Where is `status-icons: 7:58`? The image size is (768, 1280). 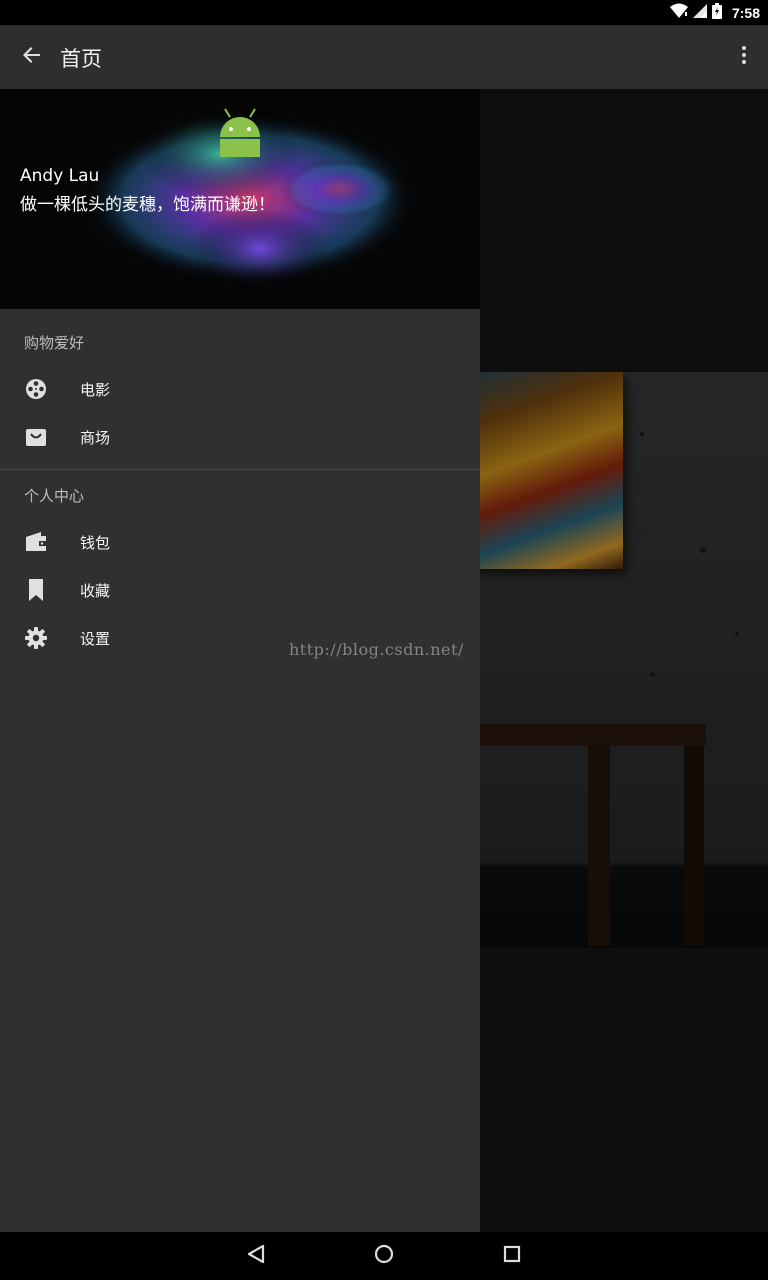
status-icons: 7:58 is located at coordinates (714, 13).